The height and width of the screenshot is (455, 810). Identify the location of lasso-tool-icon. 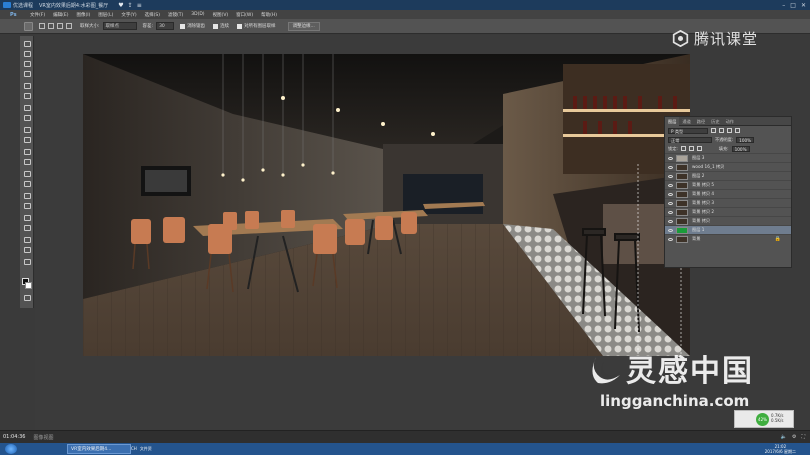
(27, 63).